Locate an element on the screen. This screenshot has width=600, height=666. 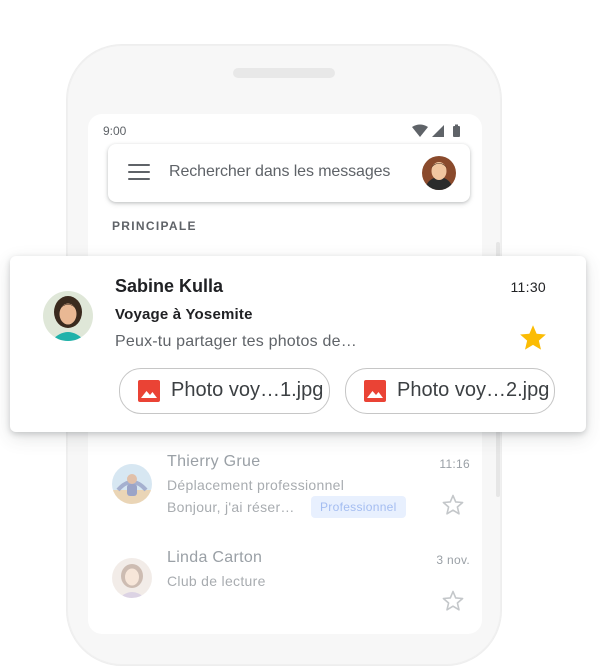
attachment-chip: Photo voy…2.jpg is located at coordinates (450, 391).